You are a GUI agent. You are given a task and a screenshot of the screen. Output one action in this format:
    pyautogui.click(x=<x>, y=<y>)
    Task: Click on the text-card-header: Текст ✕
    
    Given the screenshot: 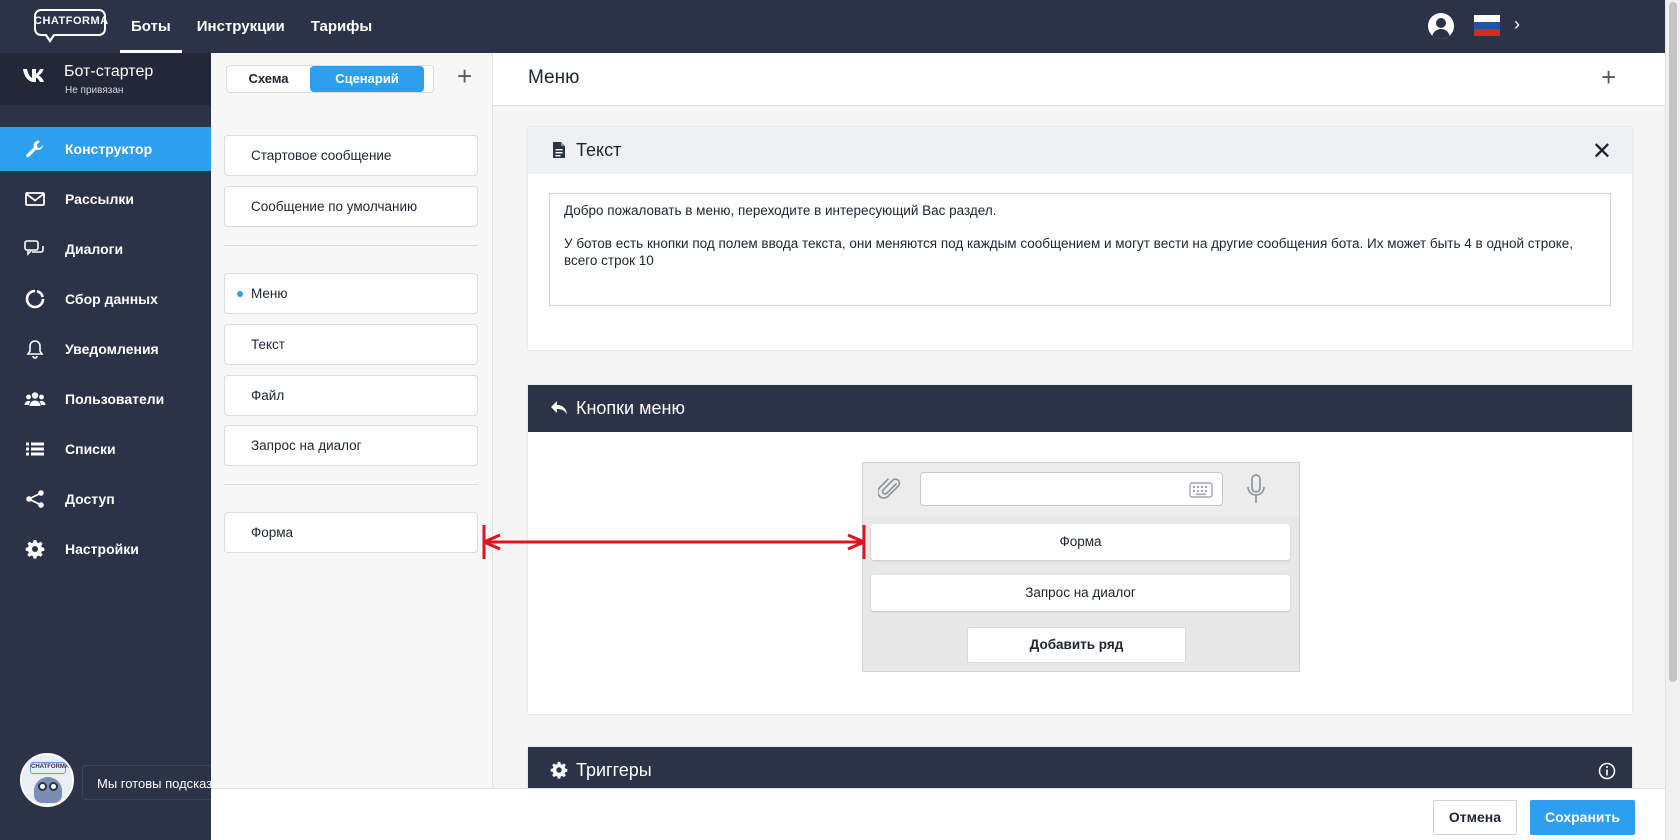 What is the action you would take?
    pyautogui.click(x=1080, y=150)
    